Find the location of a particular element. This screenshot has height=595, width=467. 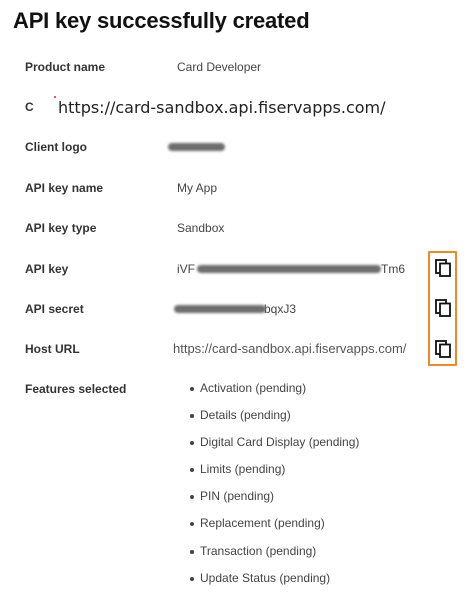

client-logo-redacted is located at coordinates (196, 147).